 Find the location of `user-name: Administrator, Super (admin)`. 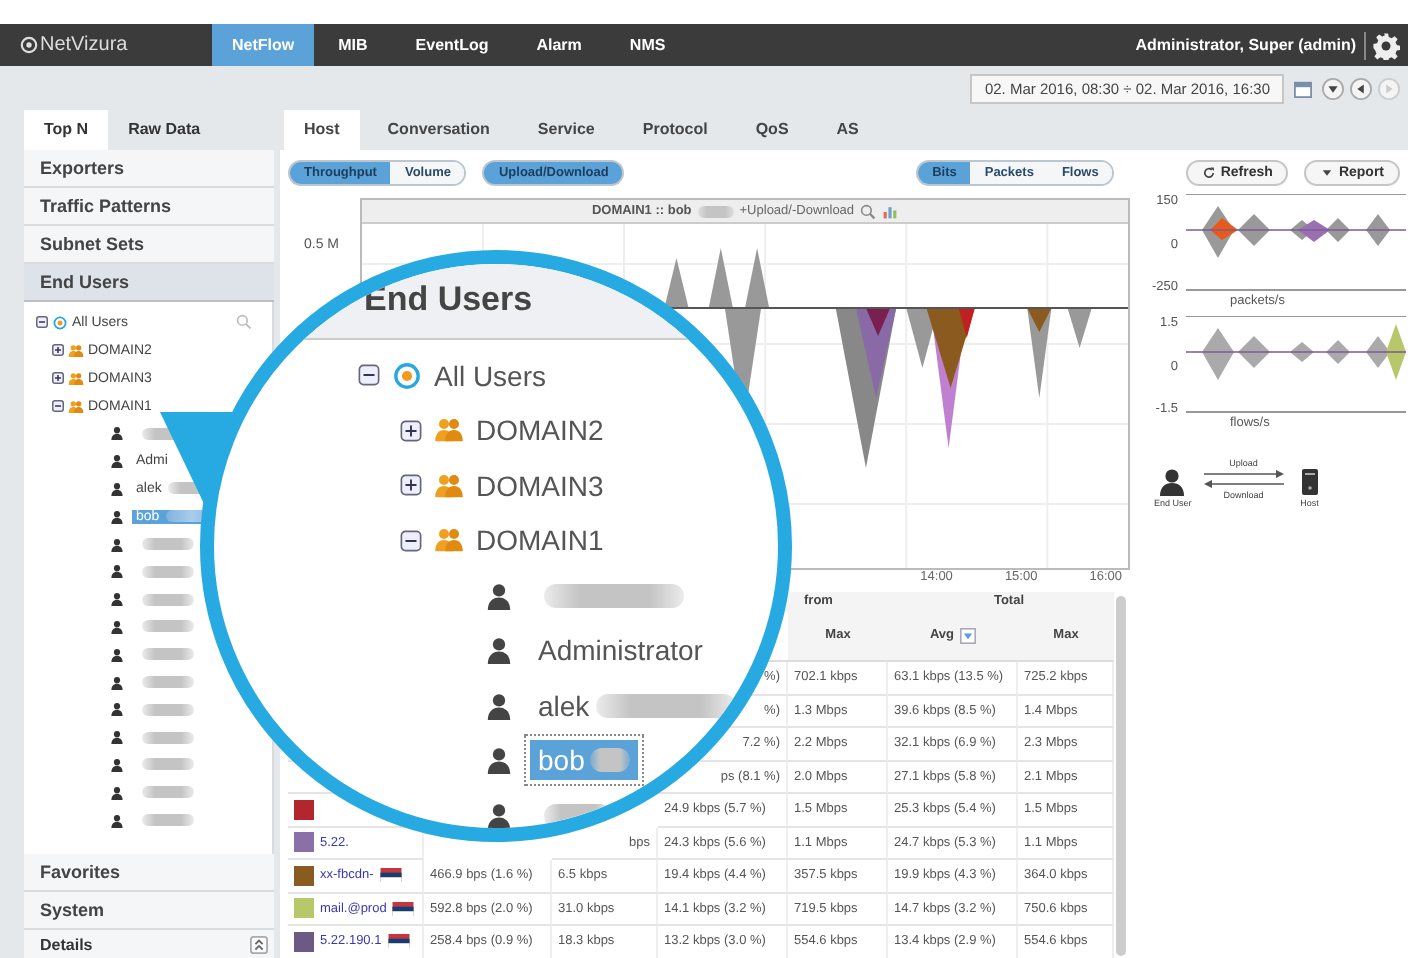

user-name: Administrator, Super (admin) is located at coordinates (1245, 45).